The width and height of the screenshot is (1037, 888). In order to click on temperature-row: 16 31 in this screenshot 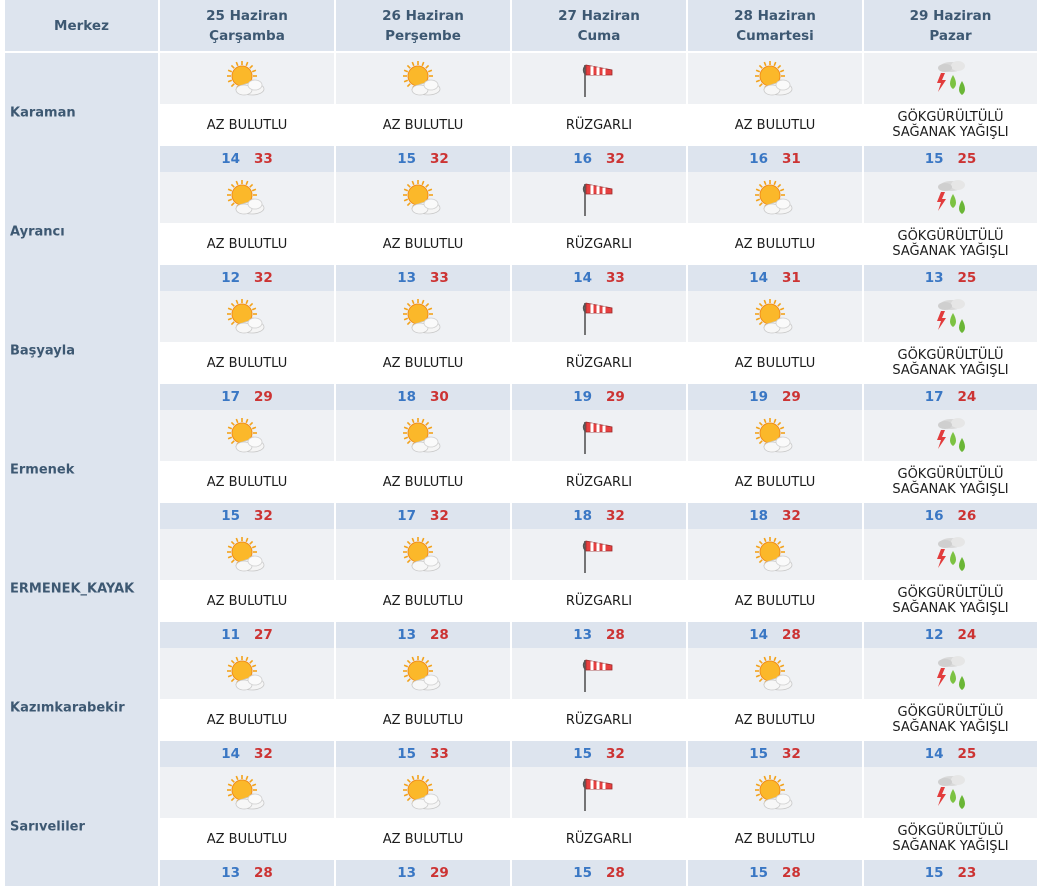, I will do `click(775, 159)`.